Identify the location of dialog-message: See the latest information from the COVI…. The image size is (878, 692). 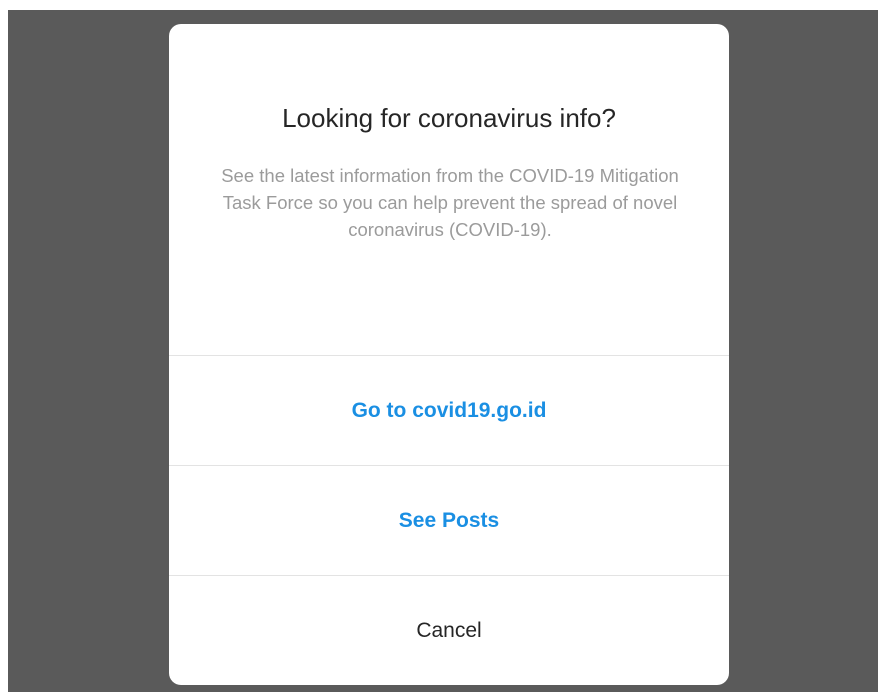
(450, 202).